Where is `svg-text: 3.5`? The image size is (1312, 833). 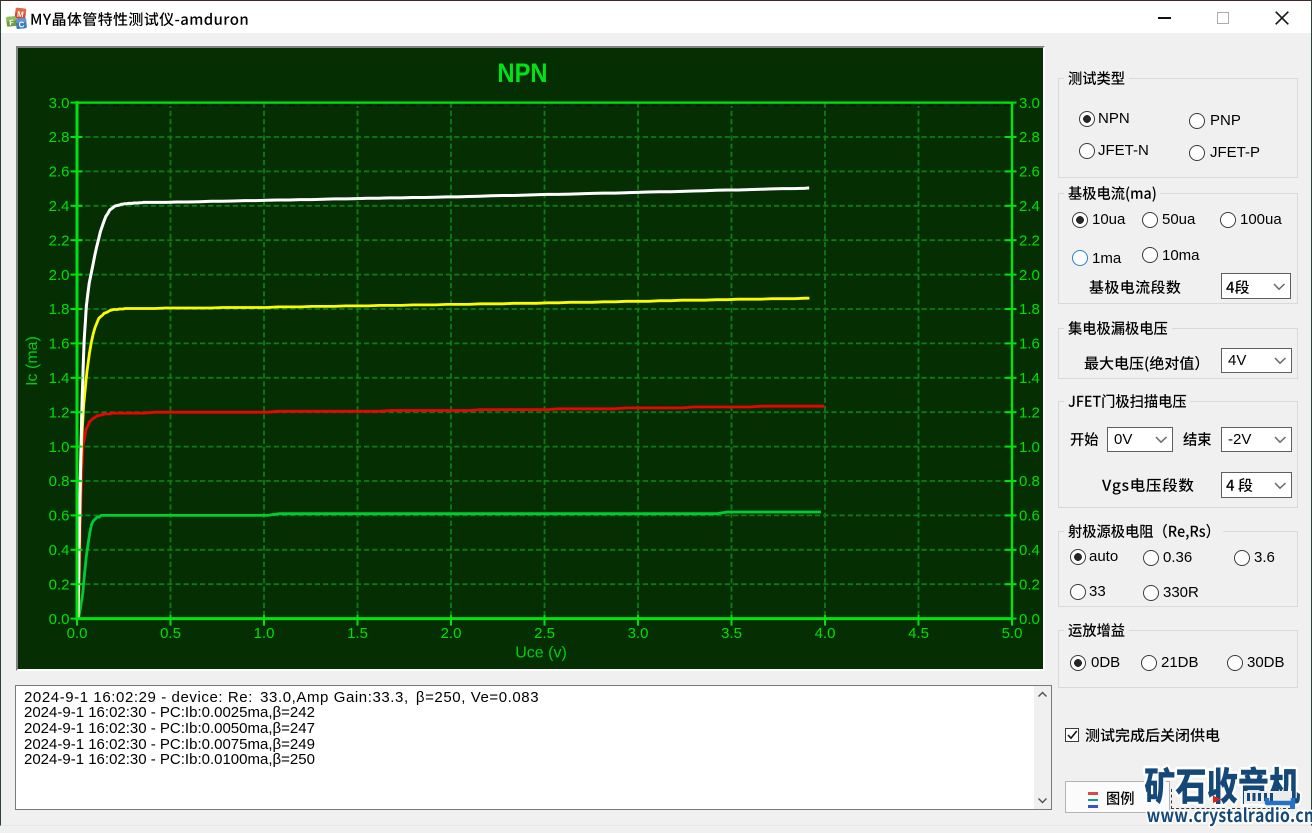 svg-text: 3.5 is located at coordinates (731, 633).